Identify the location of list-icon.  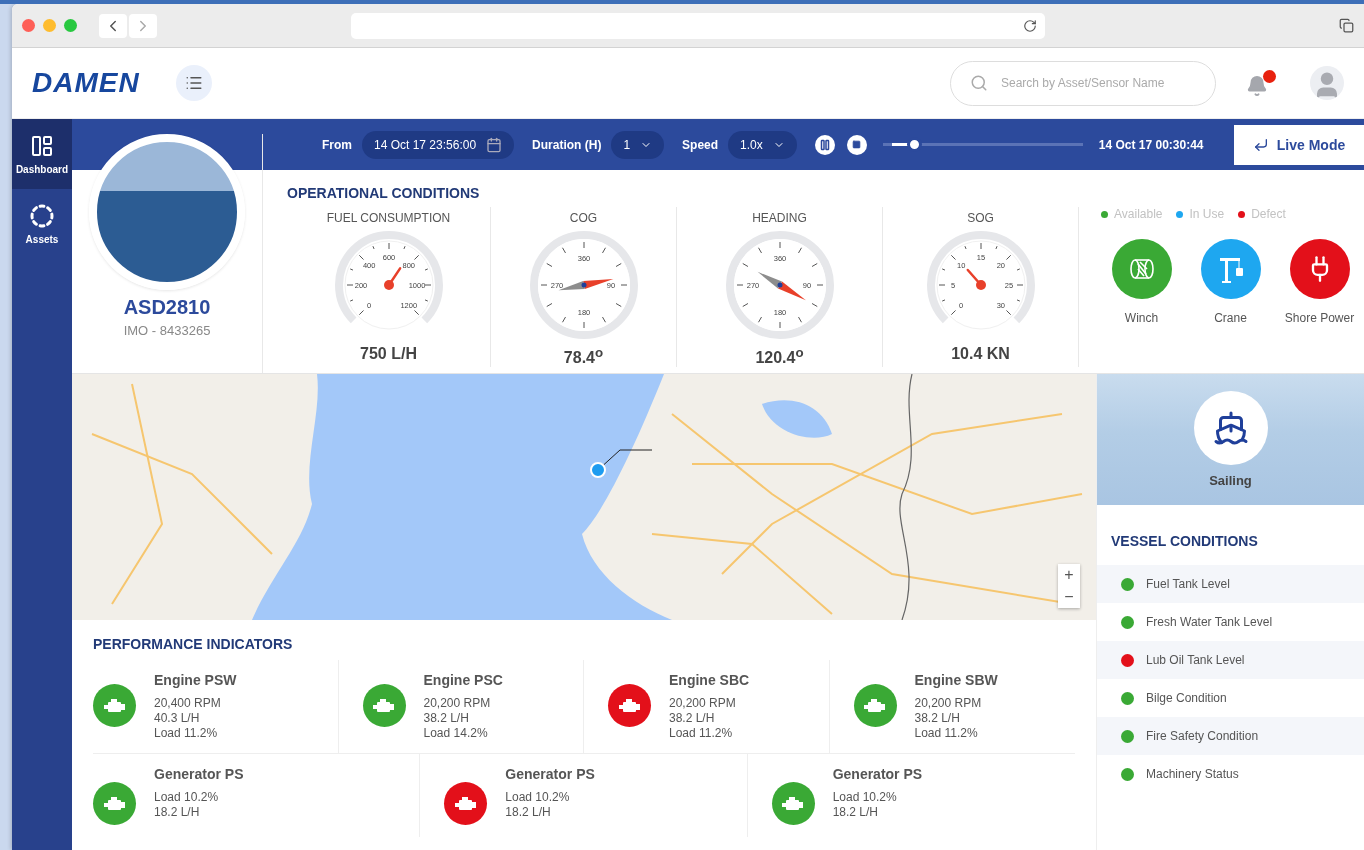
(193, 83).